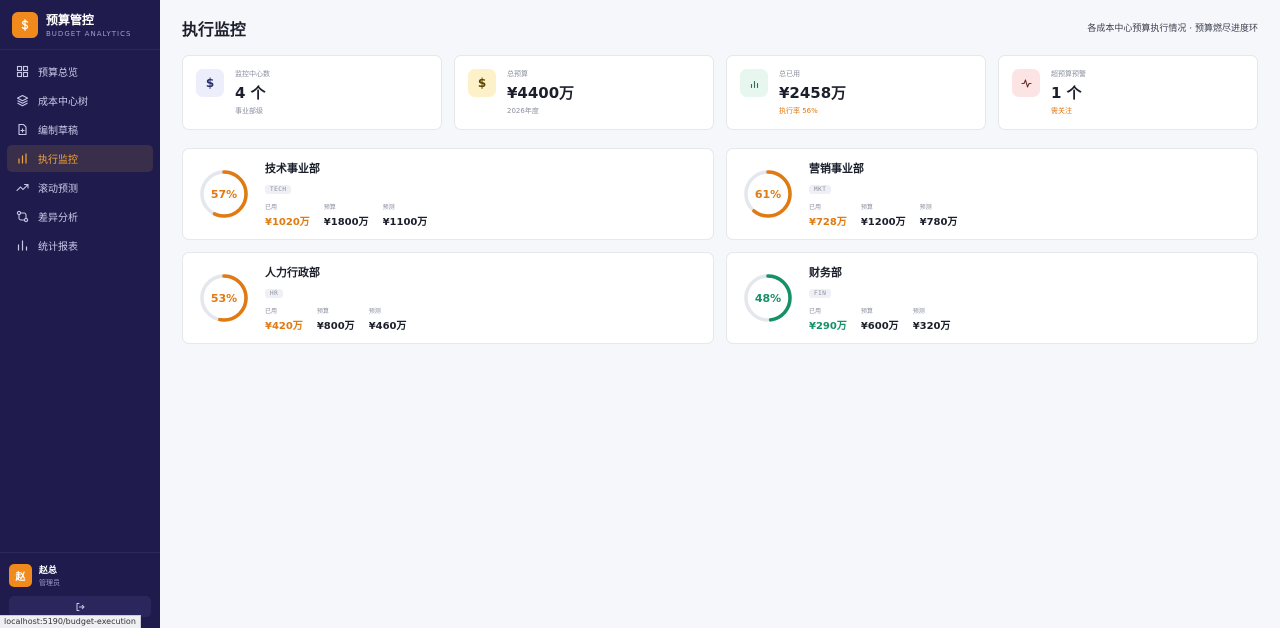 This screenshot has width=1280, height=628. I want to click on forecast-value: ¥460万, so click(387, 326).